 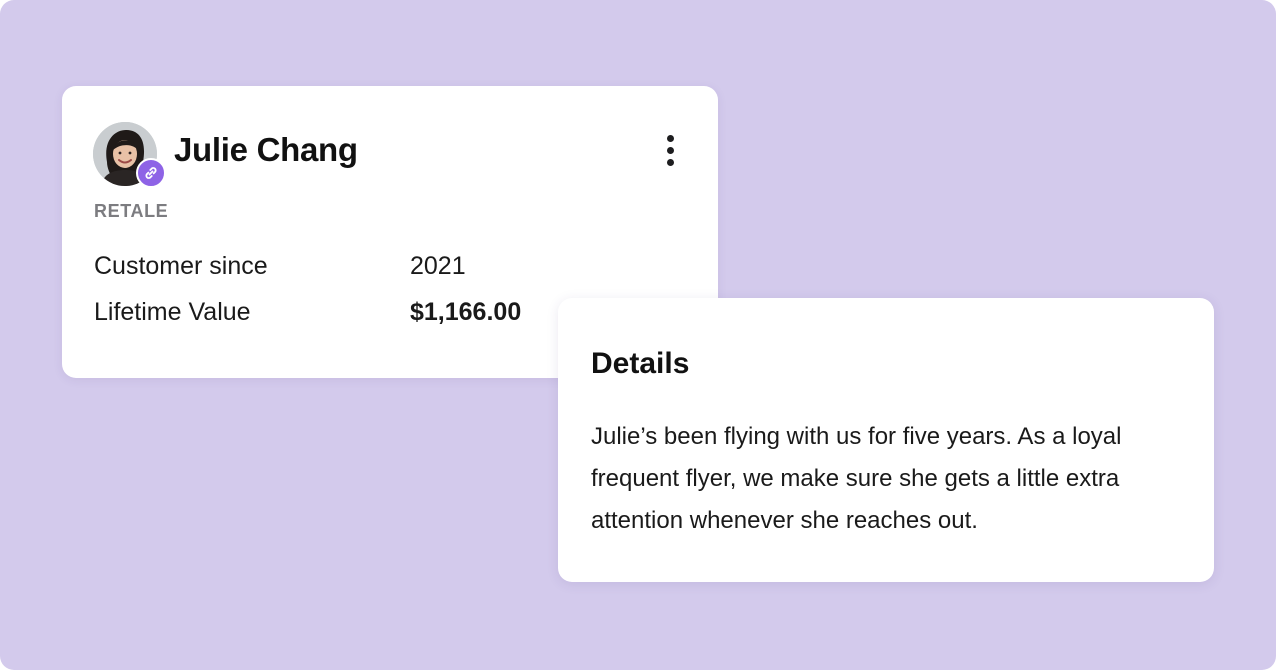 I want to click on more-options-button, so click(x=670, y=150).